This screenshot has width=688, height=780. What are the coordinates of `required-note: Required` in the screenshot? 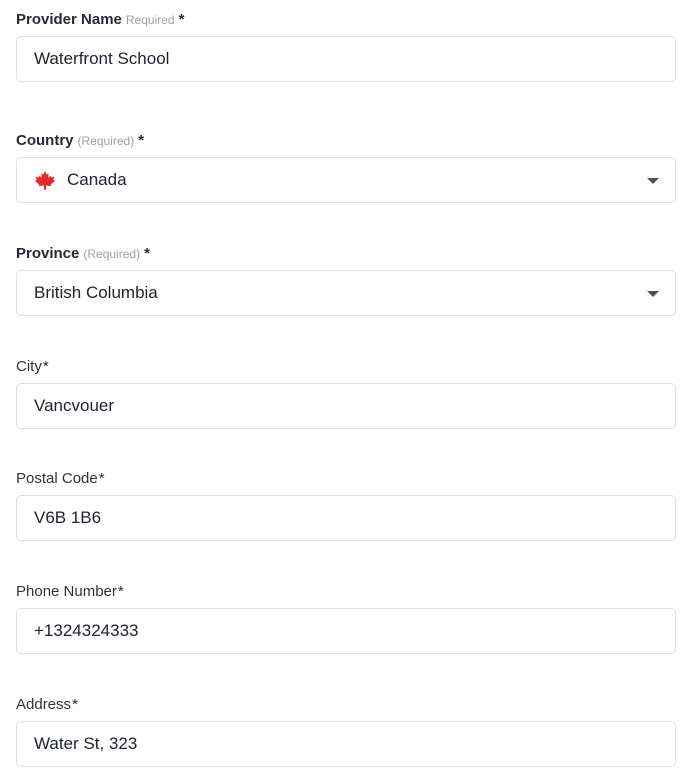 It's located at (150, 20).